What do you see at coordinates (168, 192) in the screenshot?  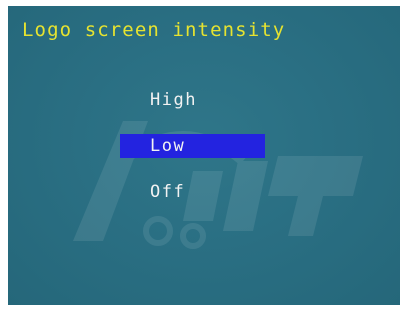 I see `menu-item-label: Off` at bounding box center [168, 192].